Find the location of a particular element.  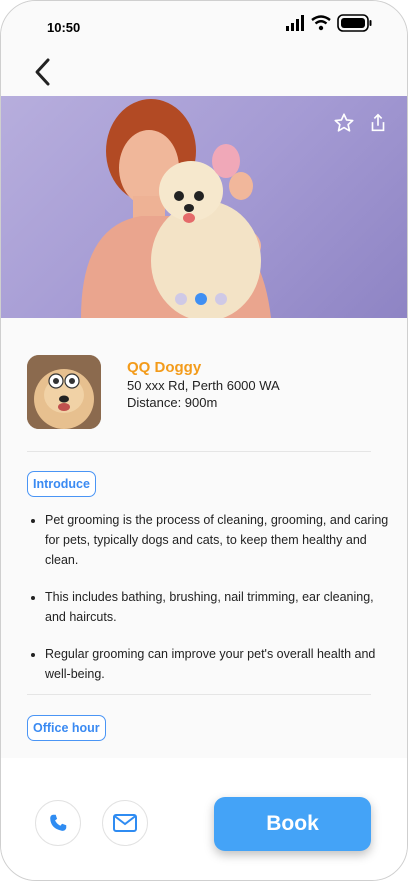

status-icons is located at coordinates (329, 23).